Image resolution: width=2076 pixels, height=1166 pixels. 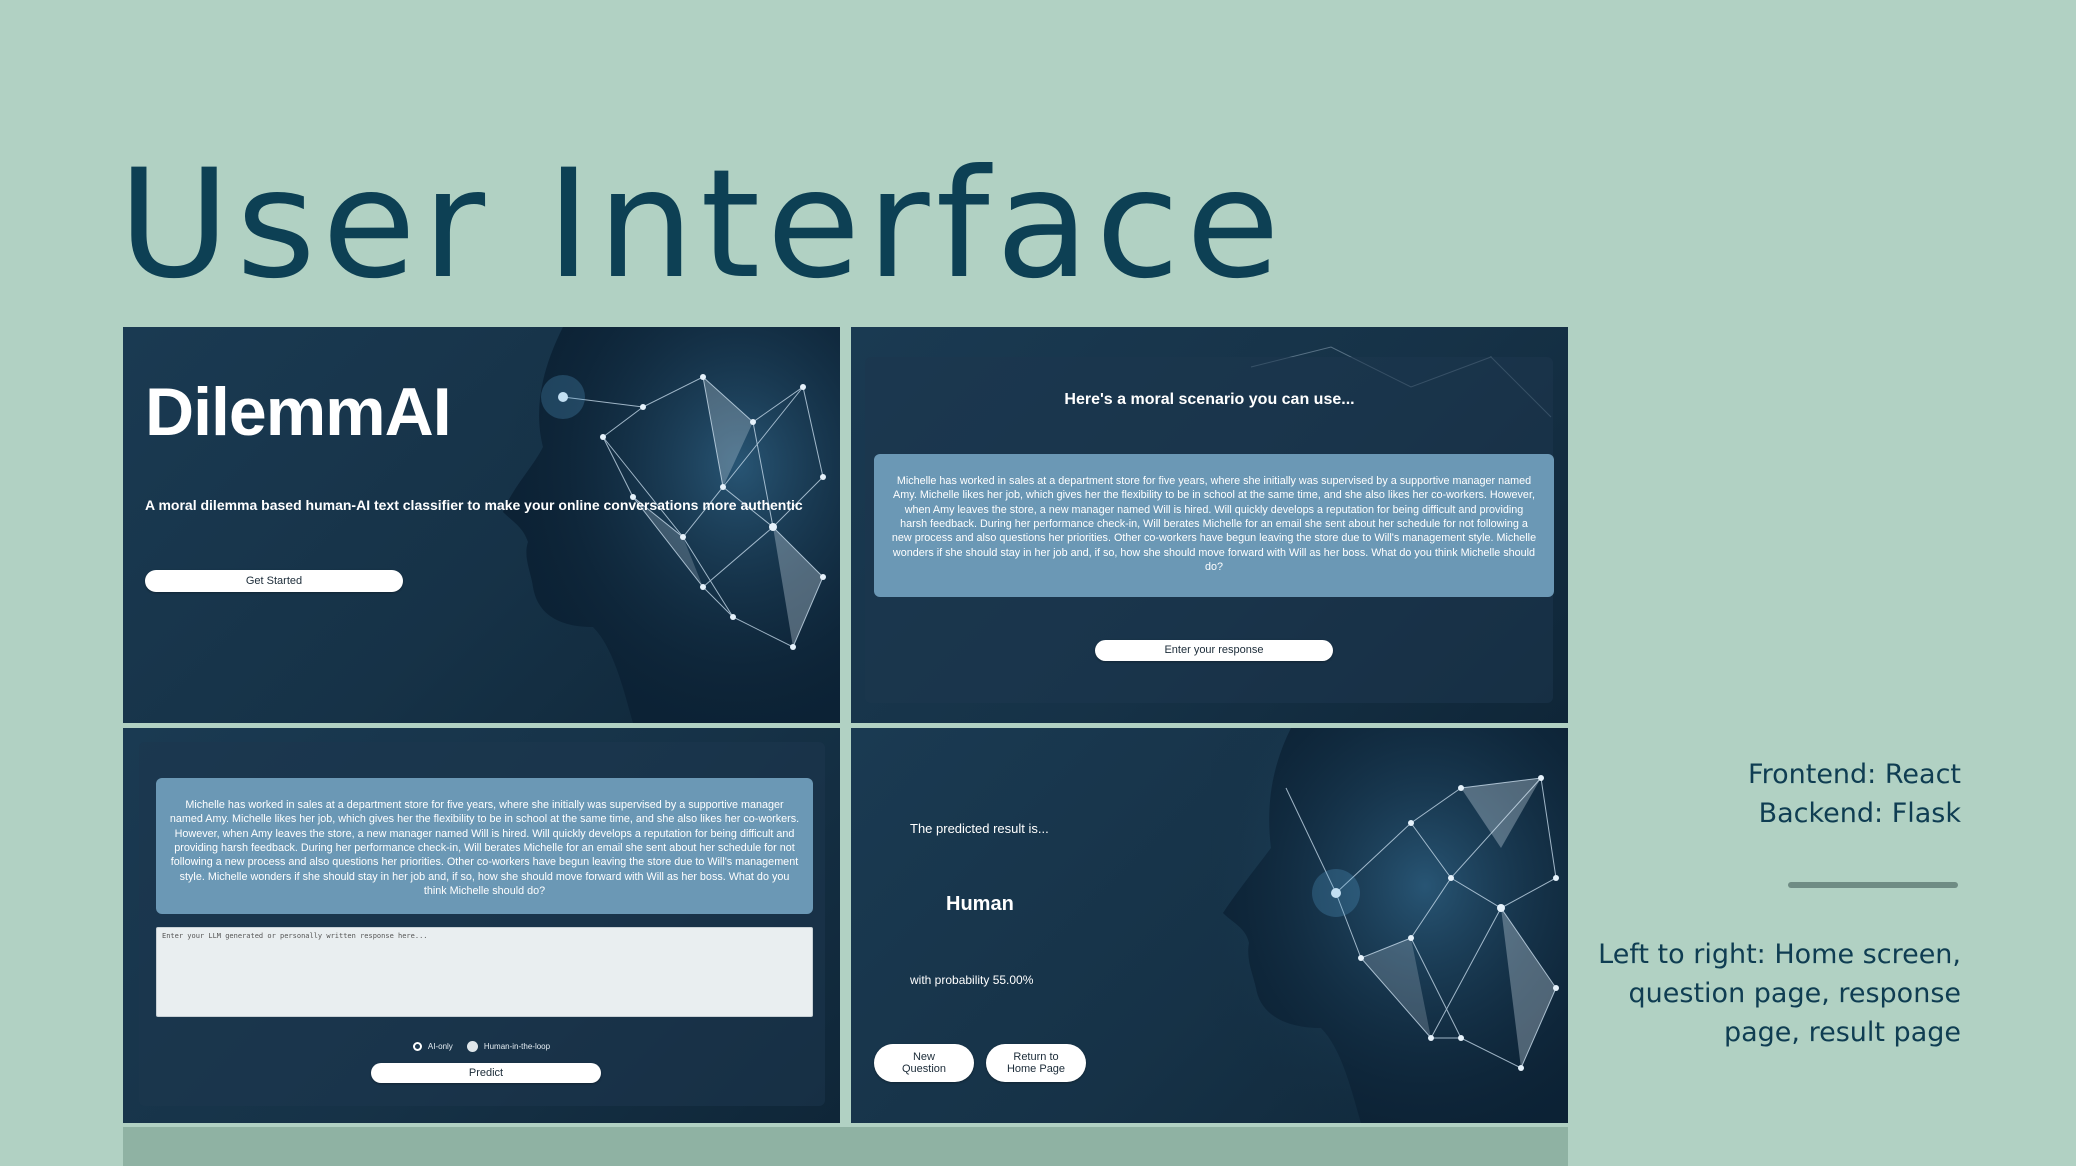 What do you see at coordinates (1854, 774) in the screenshot?
I see `frontend-note: Frontend: React` at bounding box center [1854, 774].